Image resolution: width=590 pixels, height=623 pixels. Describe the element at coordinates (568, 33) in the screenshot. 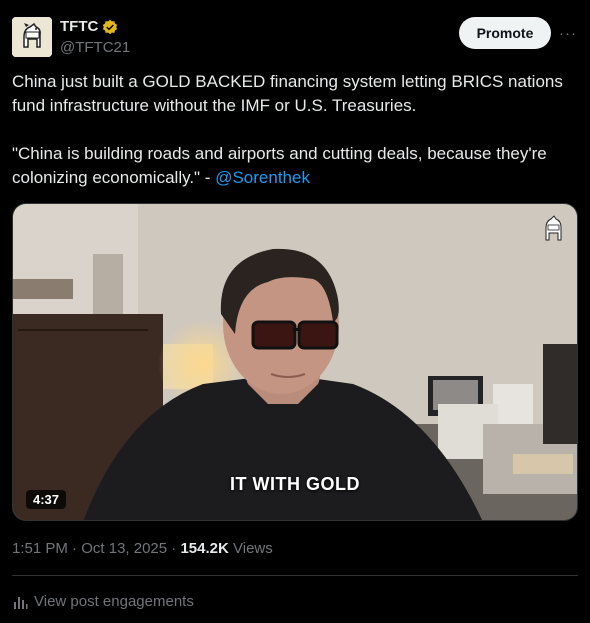

I see `more-options-icon: ···` at that location.